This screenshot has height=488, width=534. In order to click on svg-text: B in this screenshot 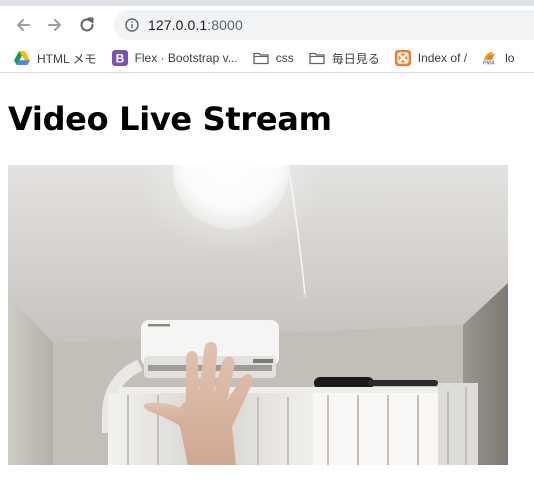, I will do `click(119, 59)`.